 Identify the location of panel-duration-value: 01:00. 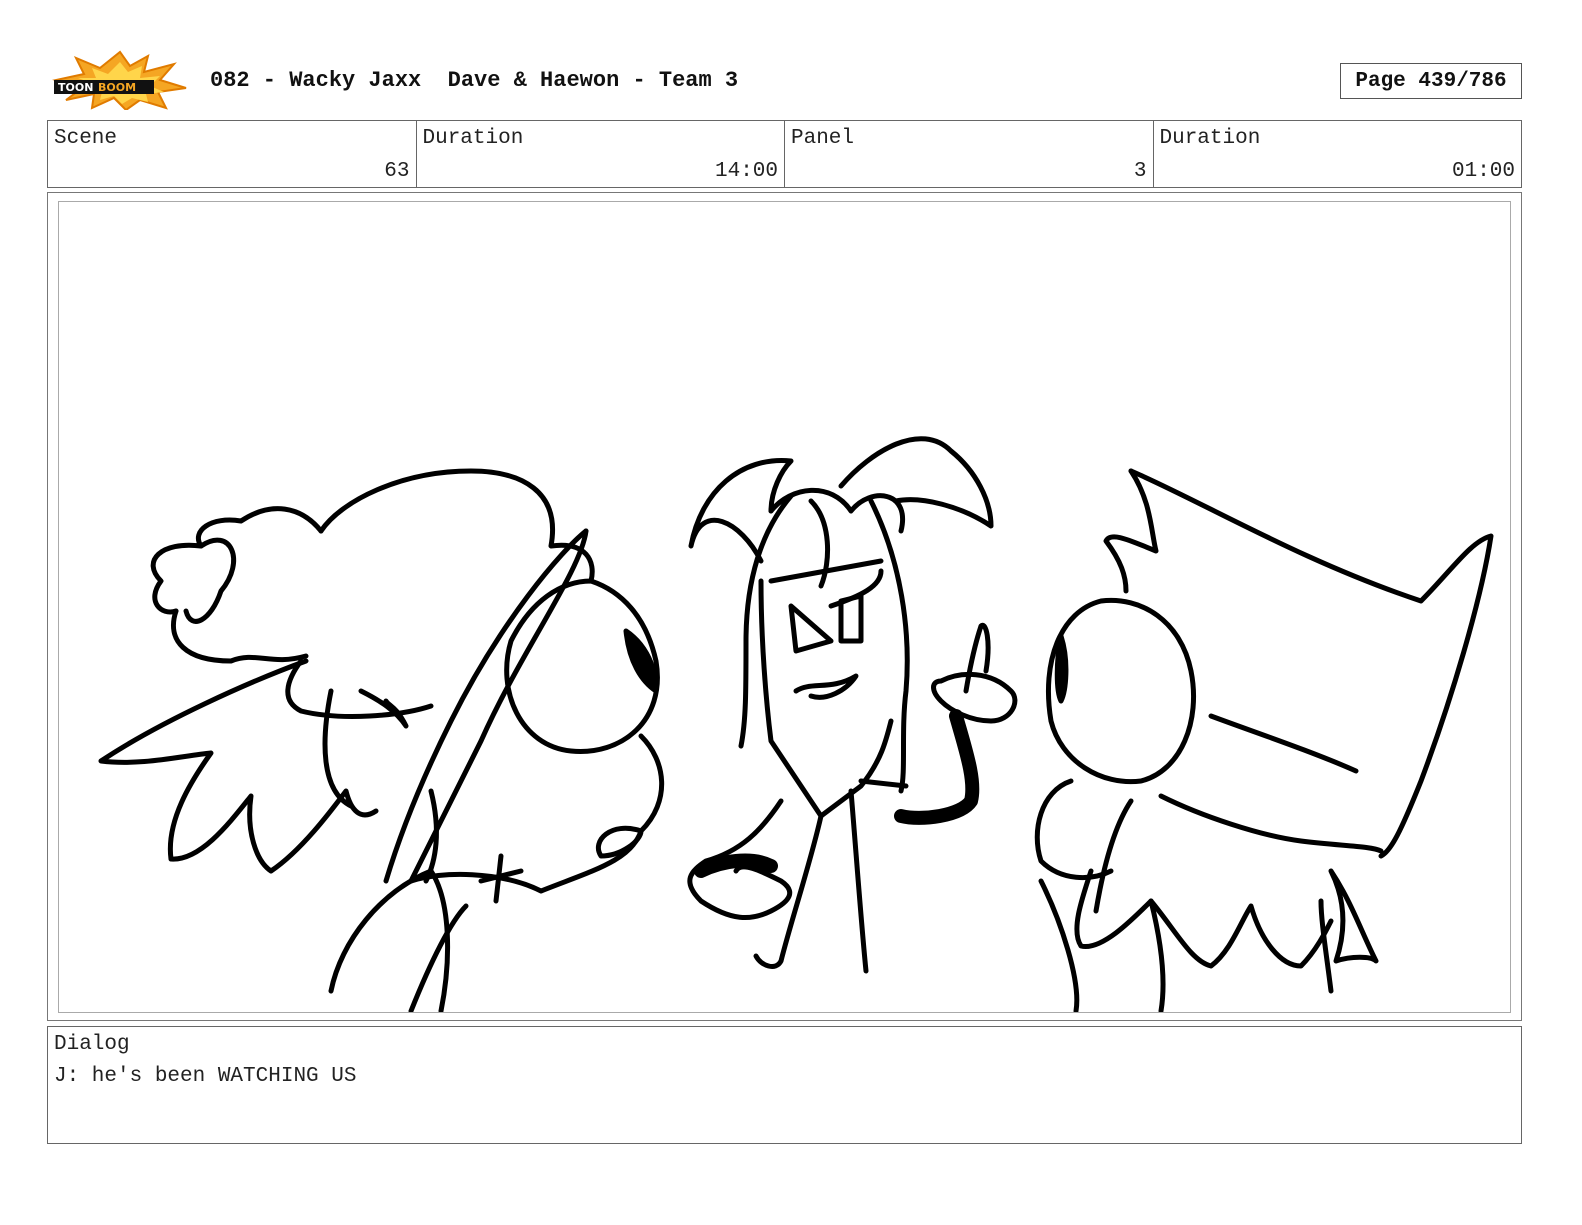
(1483, 171).